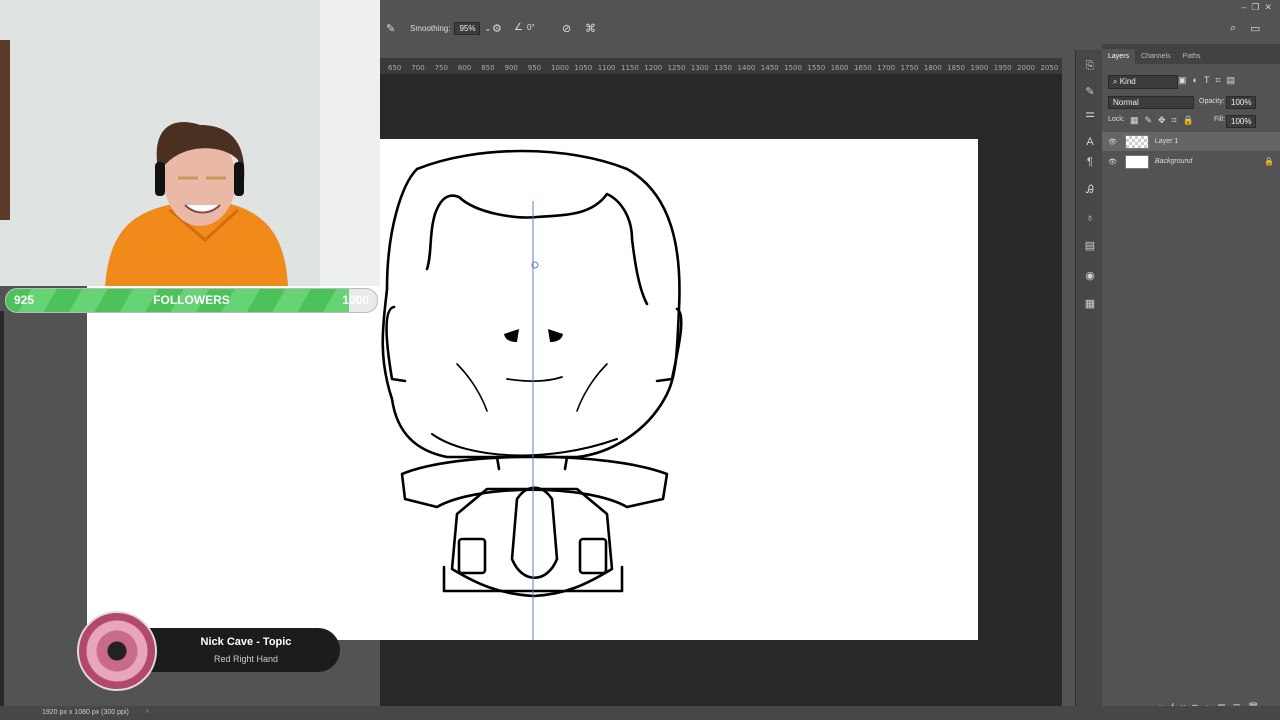 The image size is (1280, 720). Describe the element at coordinates (534, 532) in the screenshot. I see `car-nose` at that location.